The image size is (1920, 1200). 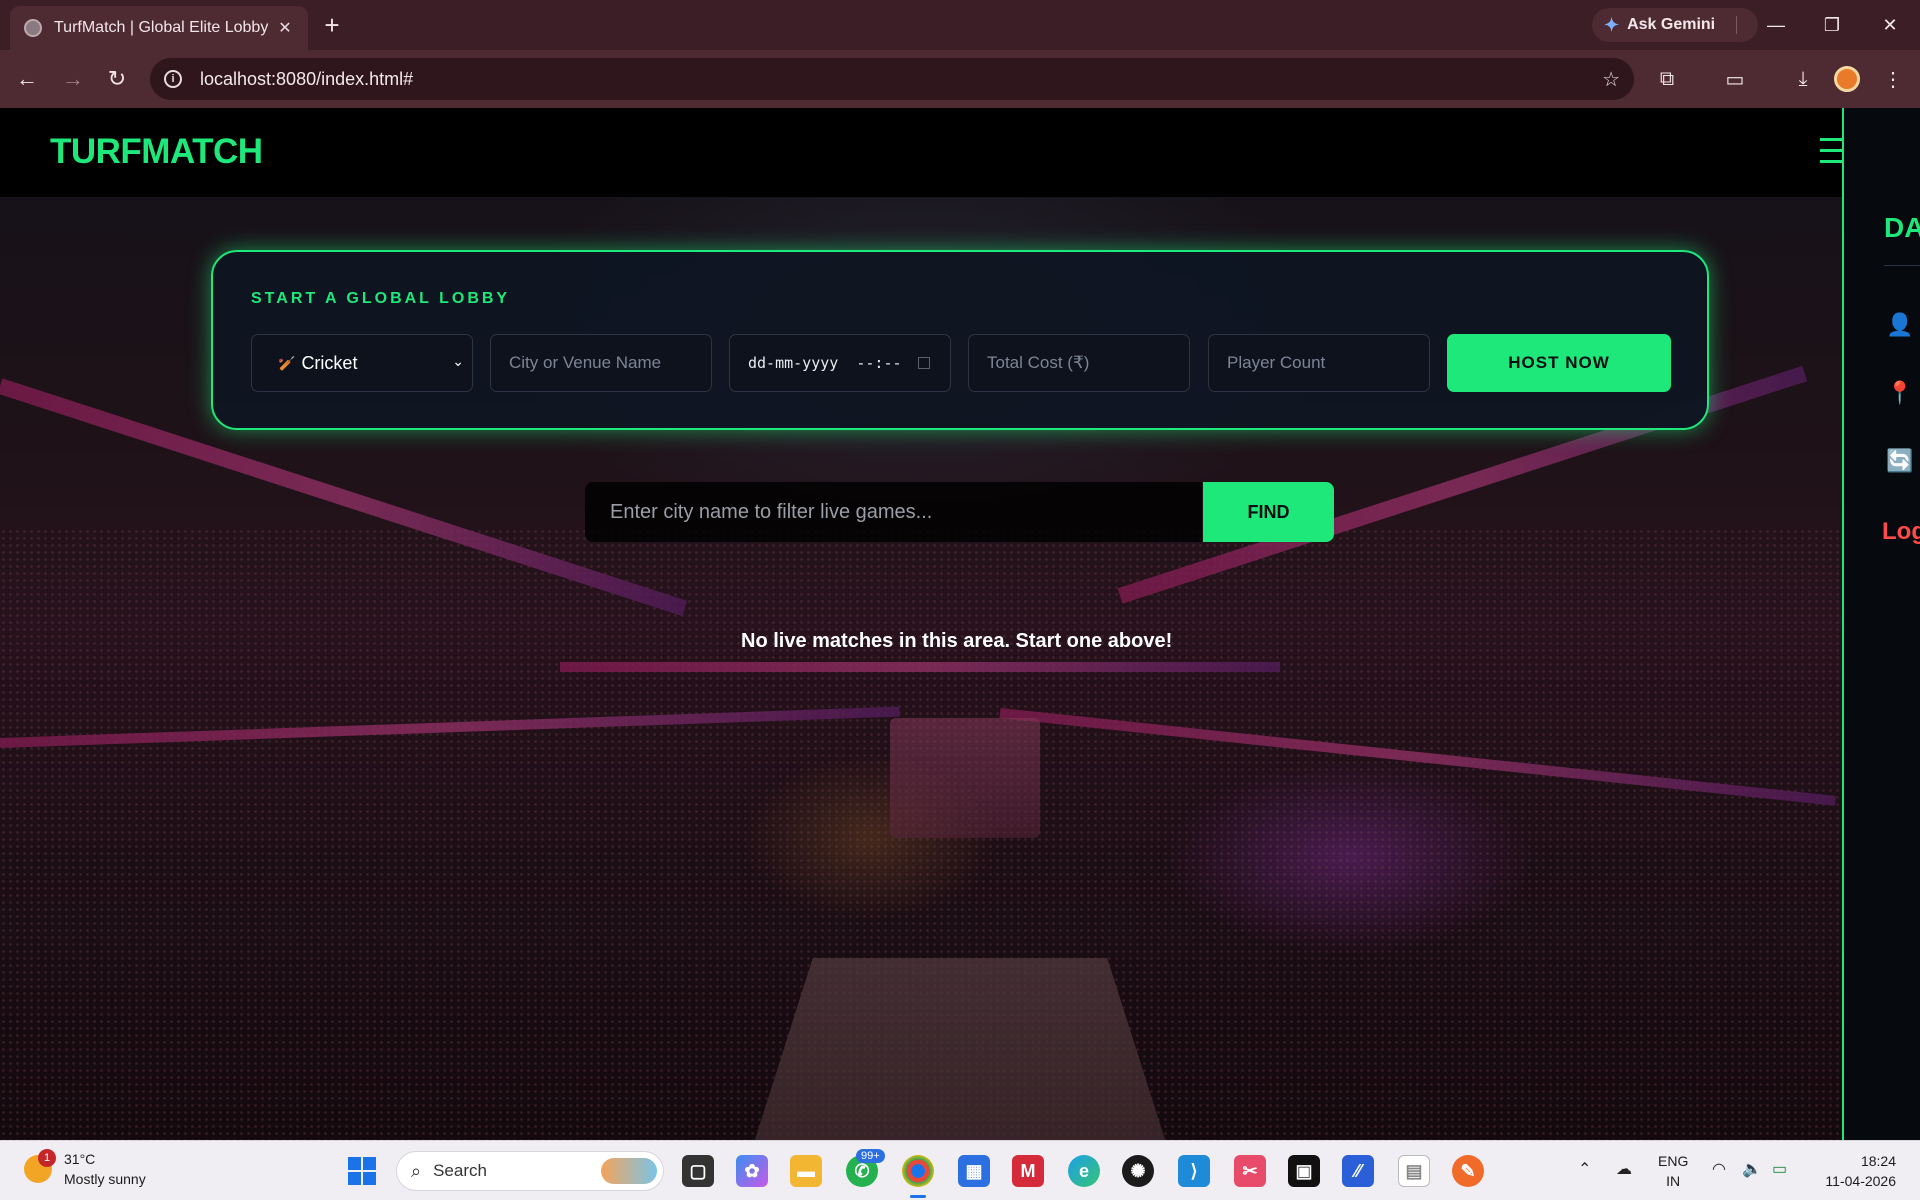 What do you see at coordinates (1028, 1171) in the screenshot?
I see `mcafee-icon: M` at bounding box center [1028, 1171].